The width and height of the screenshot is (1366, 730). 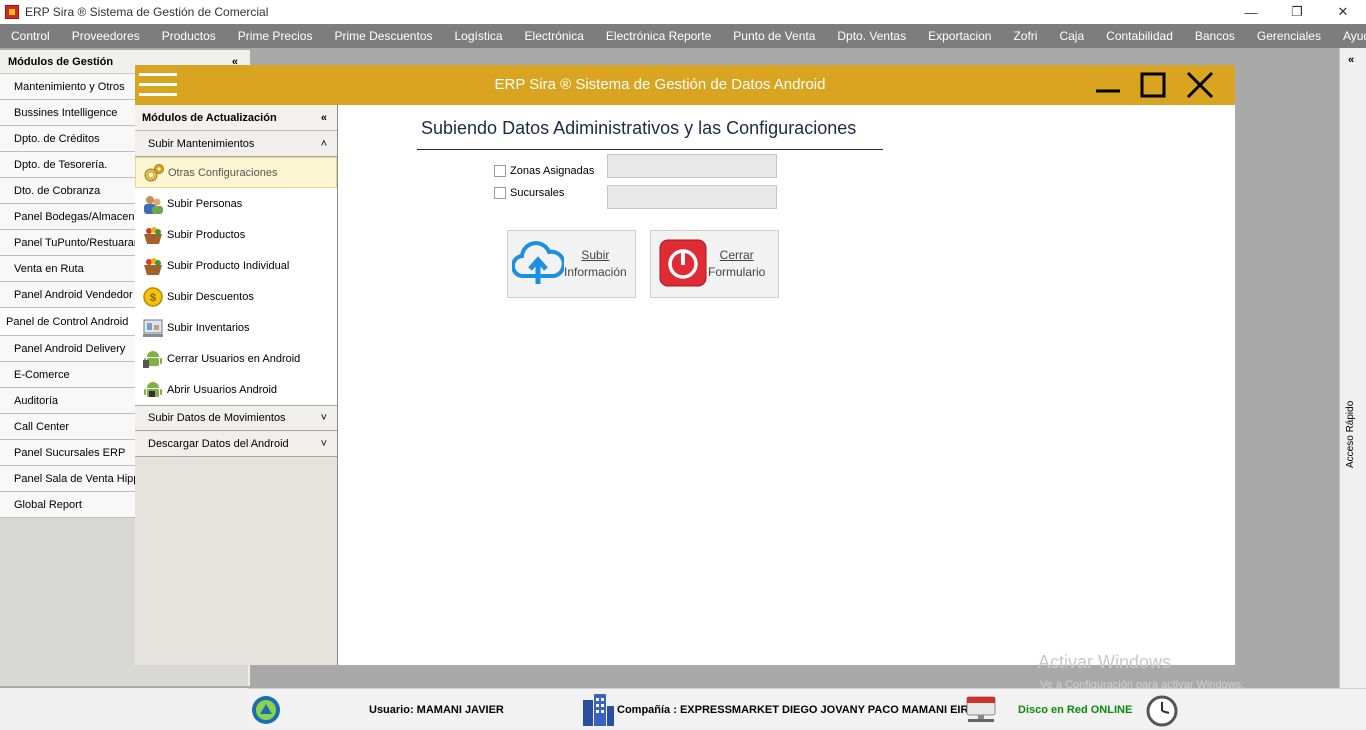 What do you see at coordinates (153, 390) in the screenshot?
I see `android-lock-icon` at bounding box center [153, 390].